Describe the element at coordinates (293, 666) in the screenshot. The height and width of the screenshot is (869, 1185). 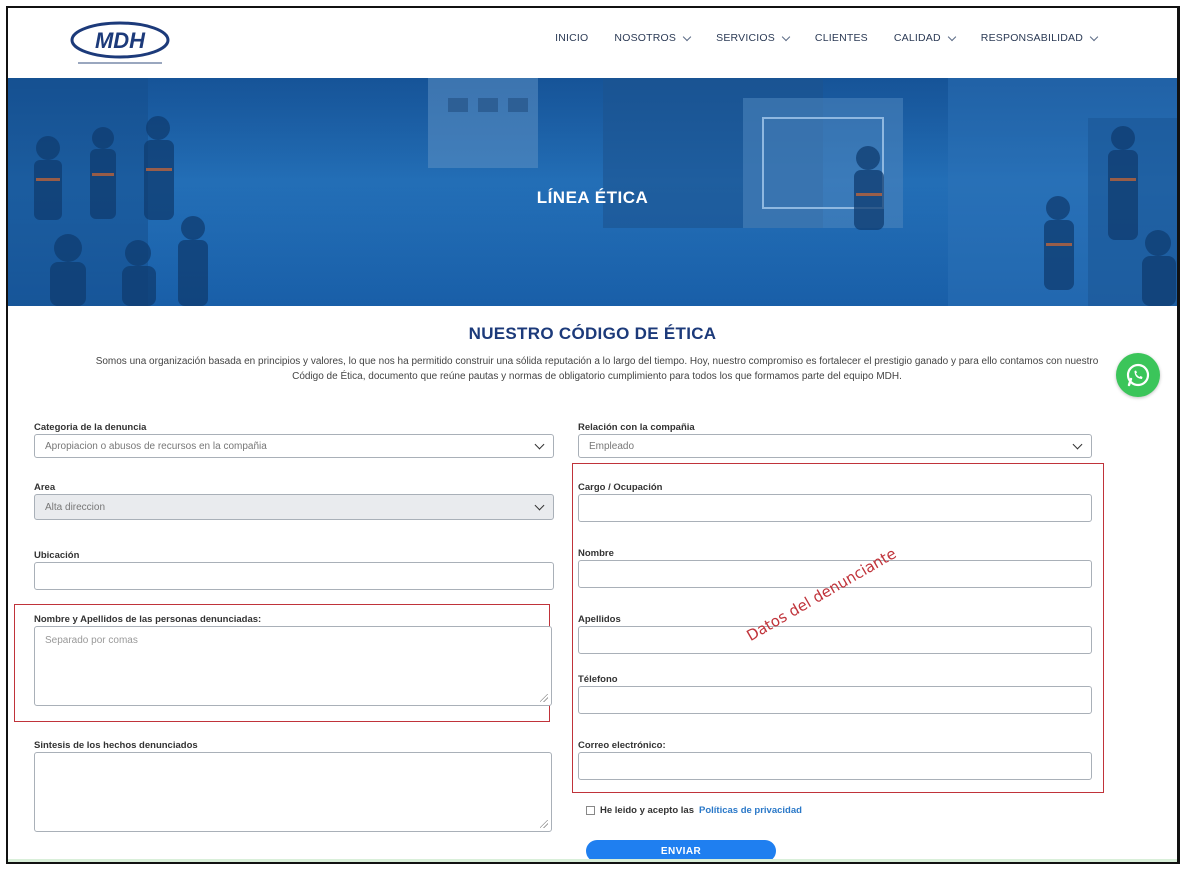
I see `denunciados-textarea: Separado por comas` at that location.